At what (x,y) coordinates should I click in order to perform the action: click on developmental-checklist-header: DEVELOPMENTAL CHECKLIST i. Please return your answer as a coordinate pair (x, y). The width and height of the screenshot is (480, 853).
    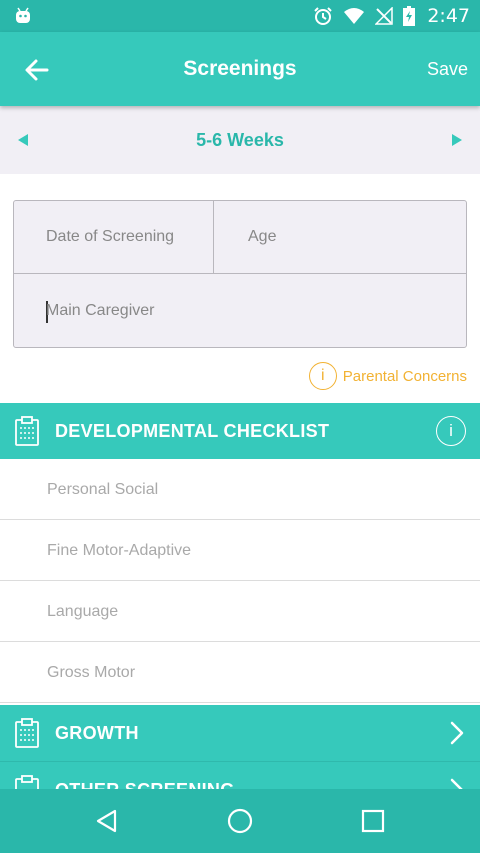
    Looking at the image, I should click on (240, 431).